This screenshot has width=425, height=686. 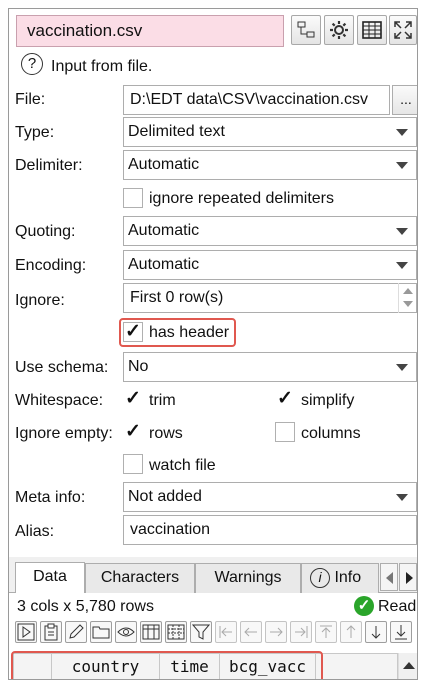 I want to click on arrow-down-icon, so click(x=376, y=632).